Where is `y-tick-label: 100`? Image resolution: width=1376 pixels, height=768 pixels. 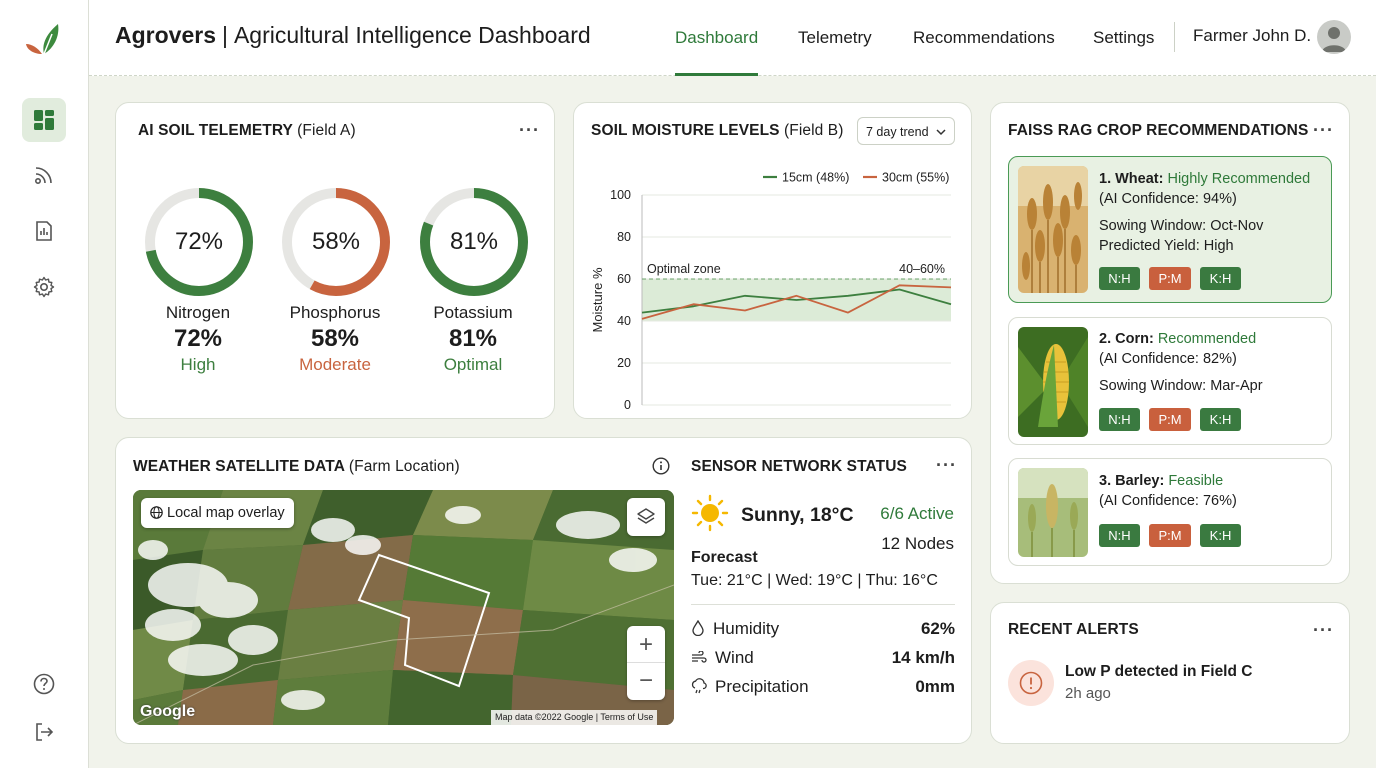 y-tick-label: 100 is located at coordinates (620, 195).